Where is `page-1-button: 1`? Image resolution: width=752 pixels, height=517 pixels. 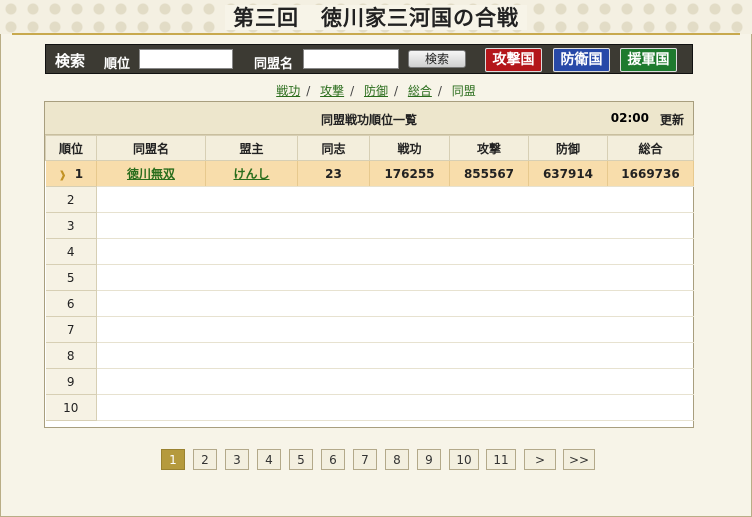 page-1-button: 1 is located at coordinates (173, 459).